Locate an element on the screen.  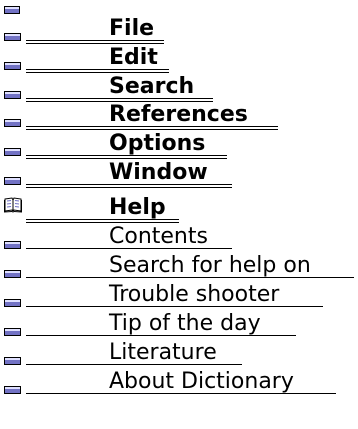
help-item-tip-of-the-day: Tip of the day is located at coordinates (179, 325).